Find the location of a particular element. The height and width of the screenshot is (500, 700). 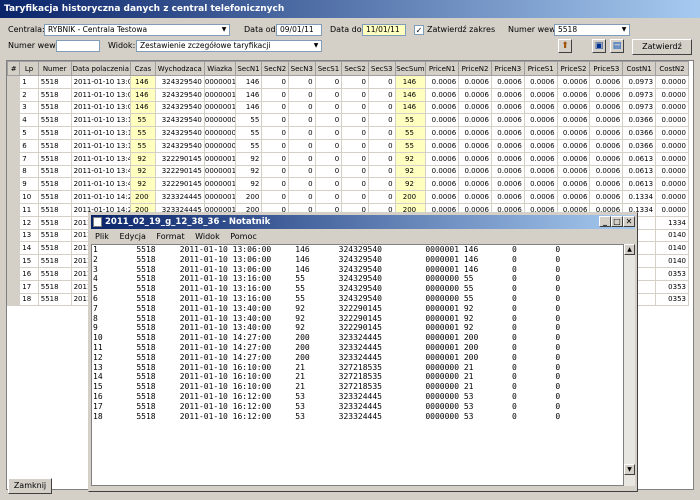

maximize-icon: □ is located at coordinates (617, 221).